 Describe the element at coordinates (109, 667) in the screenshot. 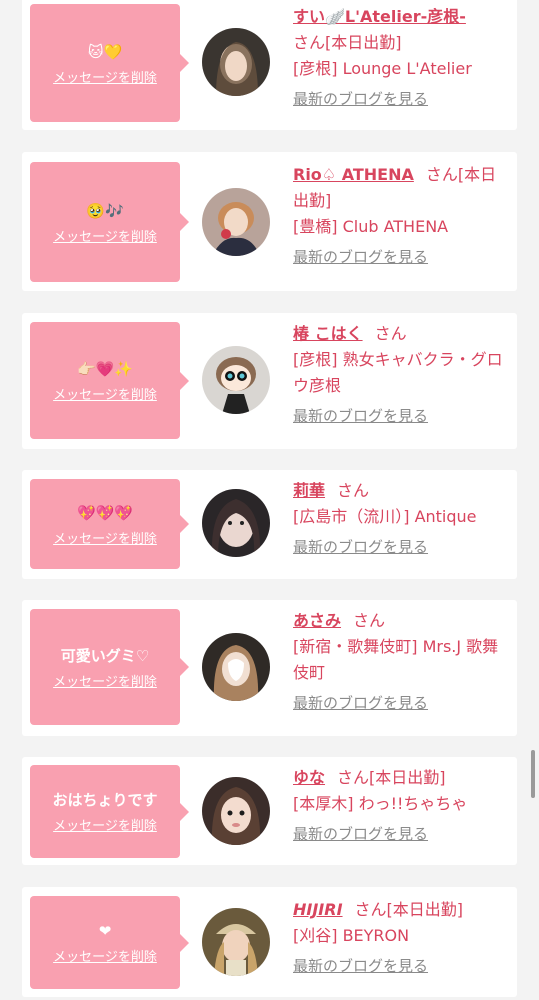

I see `message-bubble: 可愛いグミ♡ メッセージを削除` at that location.